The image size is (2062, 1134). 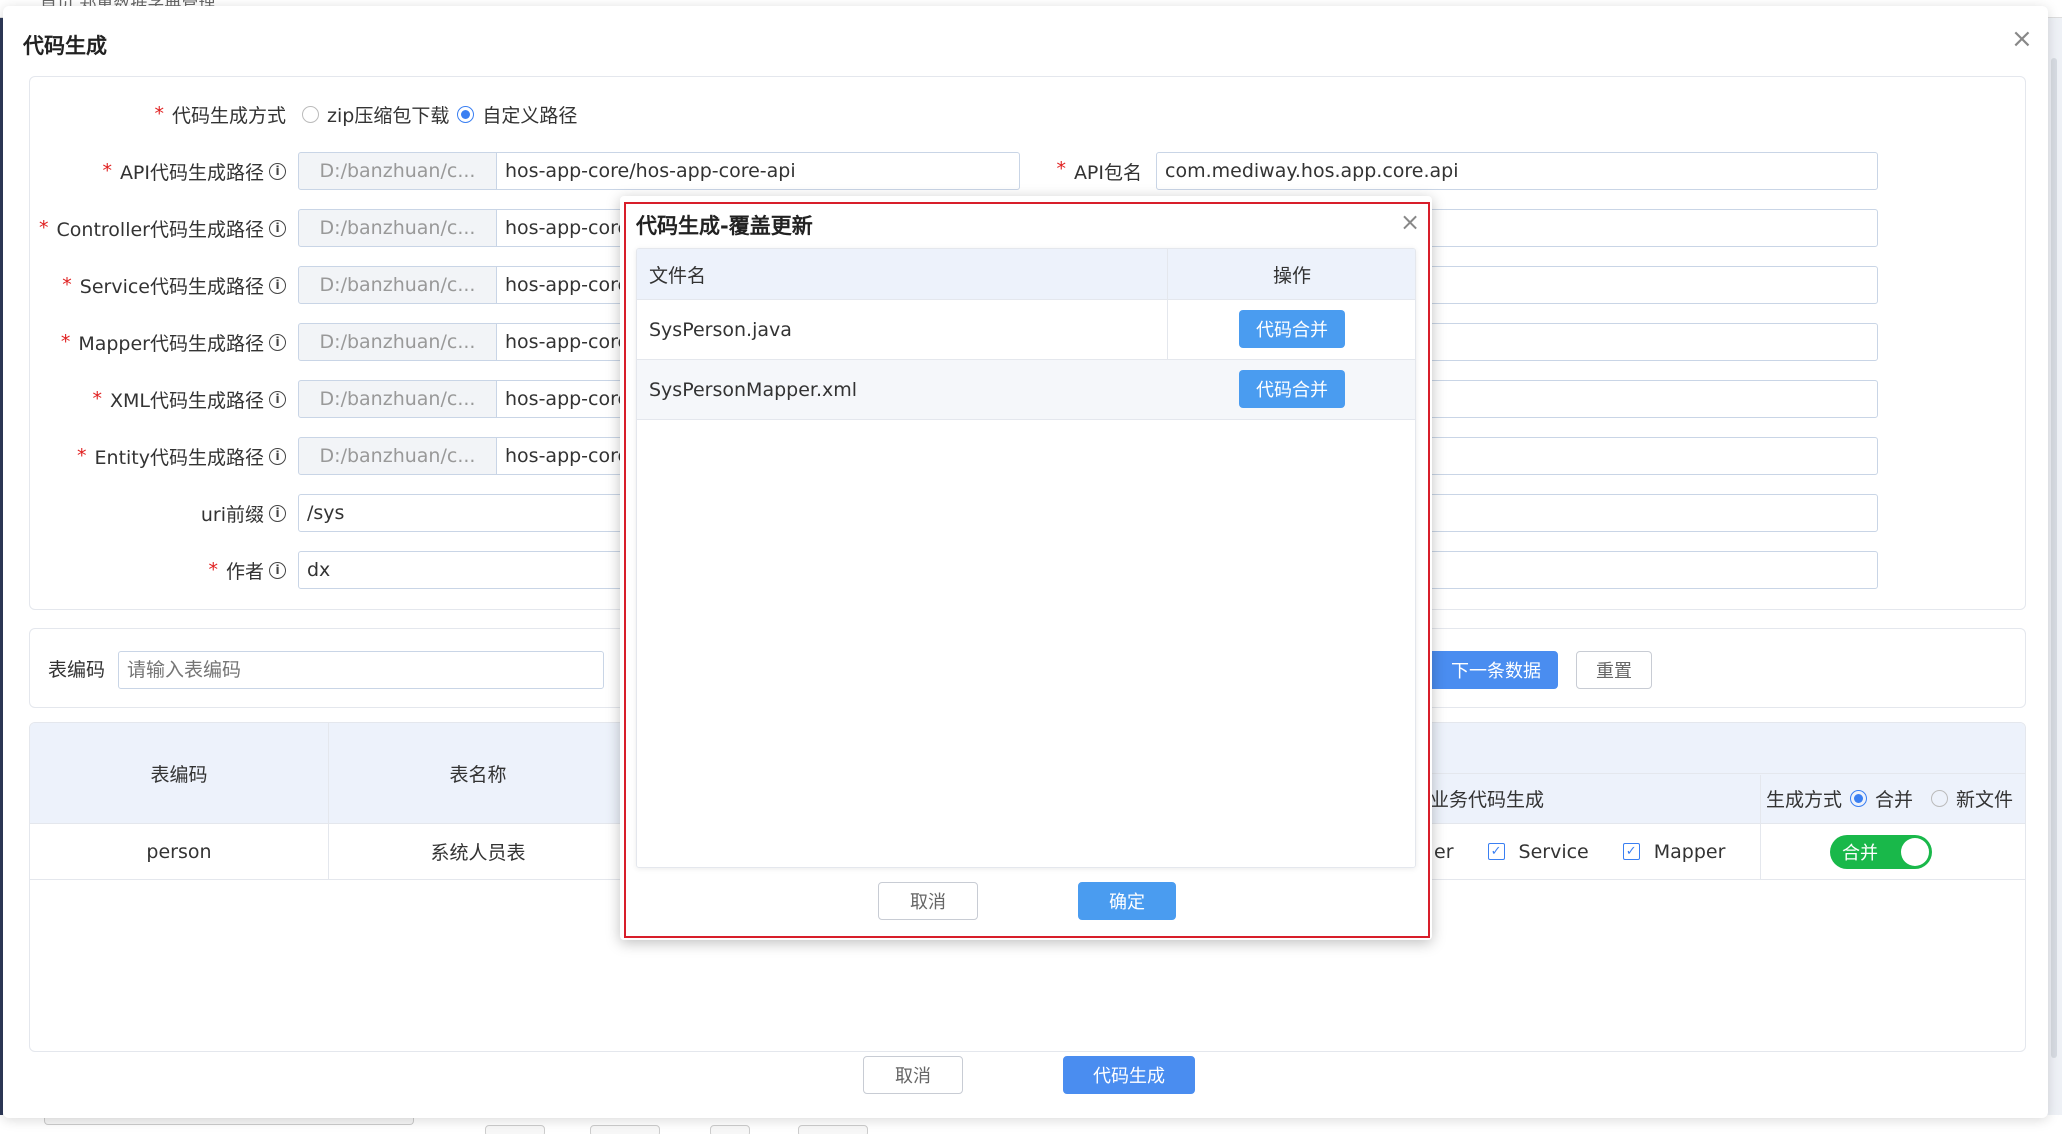 I want to click on table-code-input, so click(x=361, y=670).